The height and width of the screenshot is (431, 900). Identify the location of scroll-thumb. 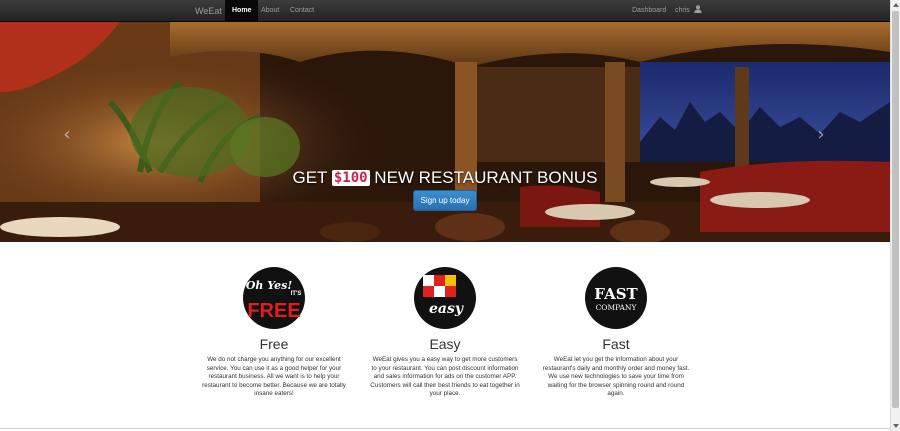
(895, 209).